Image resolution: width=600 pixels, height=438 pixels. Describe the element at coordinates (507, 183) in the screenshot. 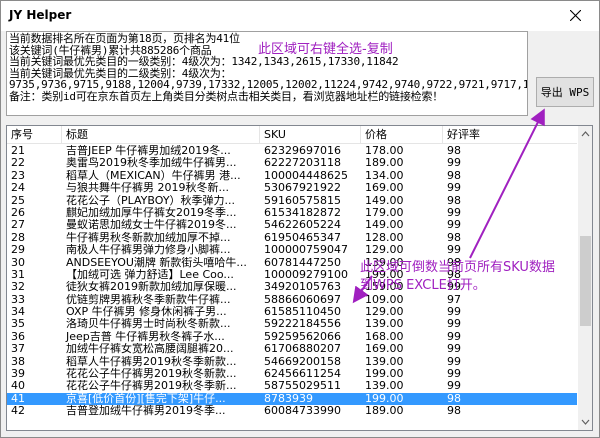

I see `arrow-to-export-button` at that location.